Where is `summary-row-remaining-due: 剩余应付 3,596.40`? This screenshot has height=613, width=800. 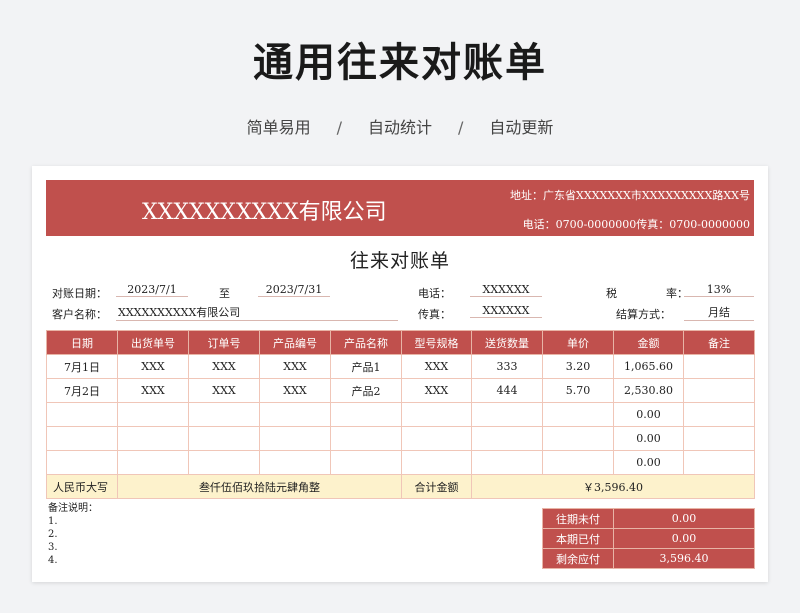
summary-row-remaining-due: 剩余应付 3,596.40 is located at coordinates (648, 558).